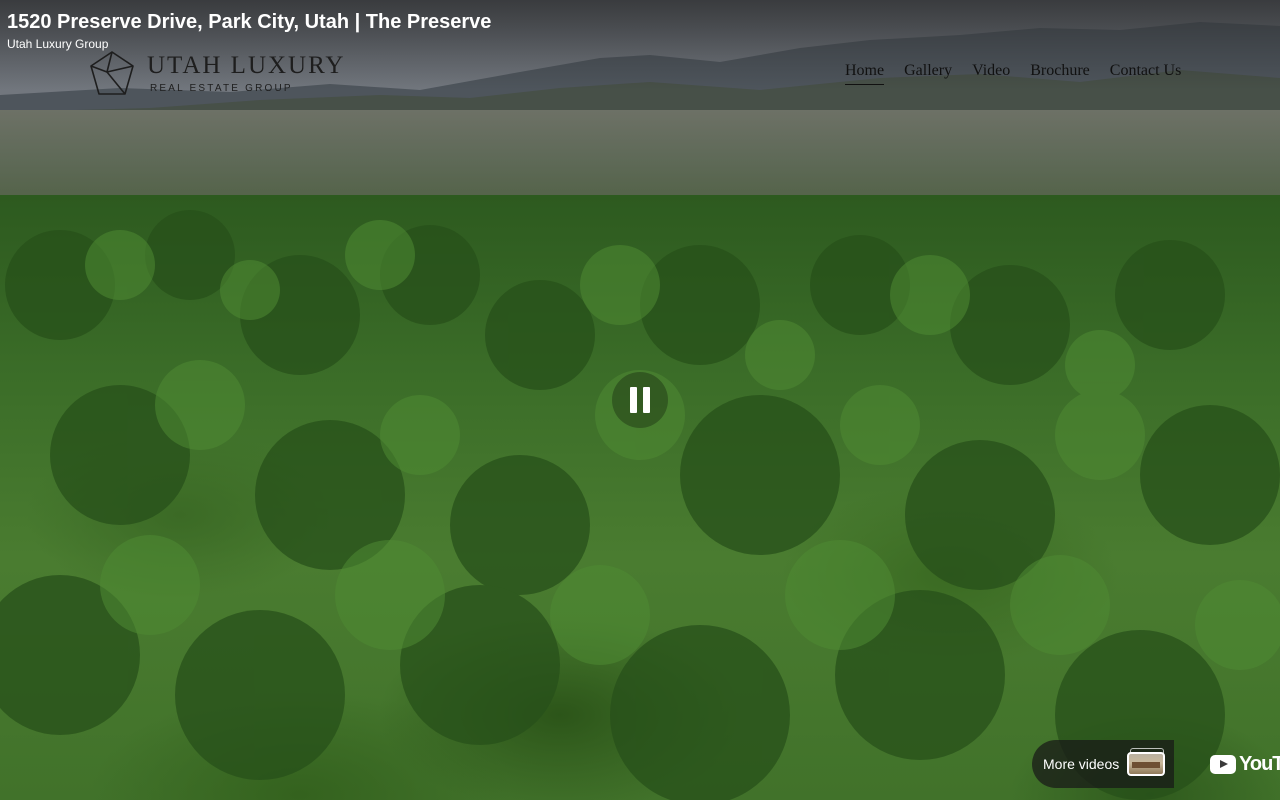  I want to click on video-channel: Utah Luxury Group, so click(57, 44).